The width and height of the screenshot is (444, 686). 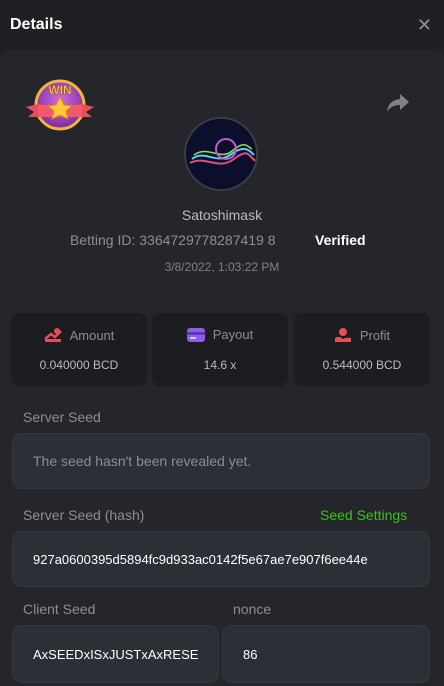 What do you see at coordinates (233, 334) in the screenshot?
I see `payout-label: Payout` at bounding box center [233, 334].